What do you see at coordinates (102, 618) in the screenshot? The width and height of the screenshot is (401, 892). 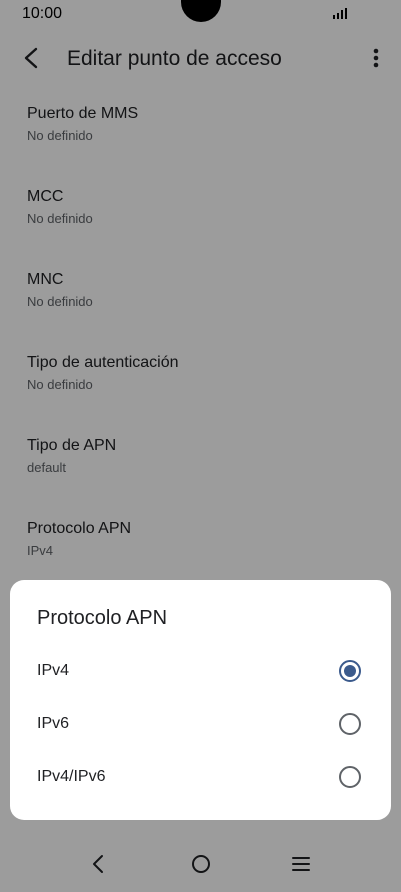 I see `dialog-title: Protocolo APN` at bounding box center [102, 618].